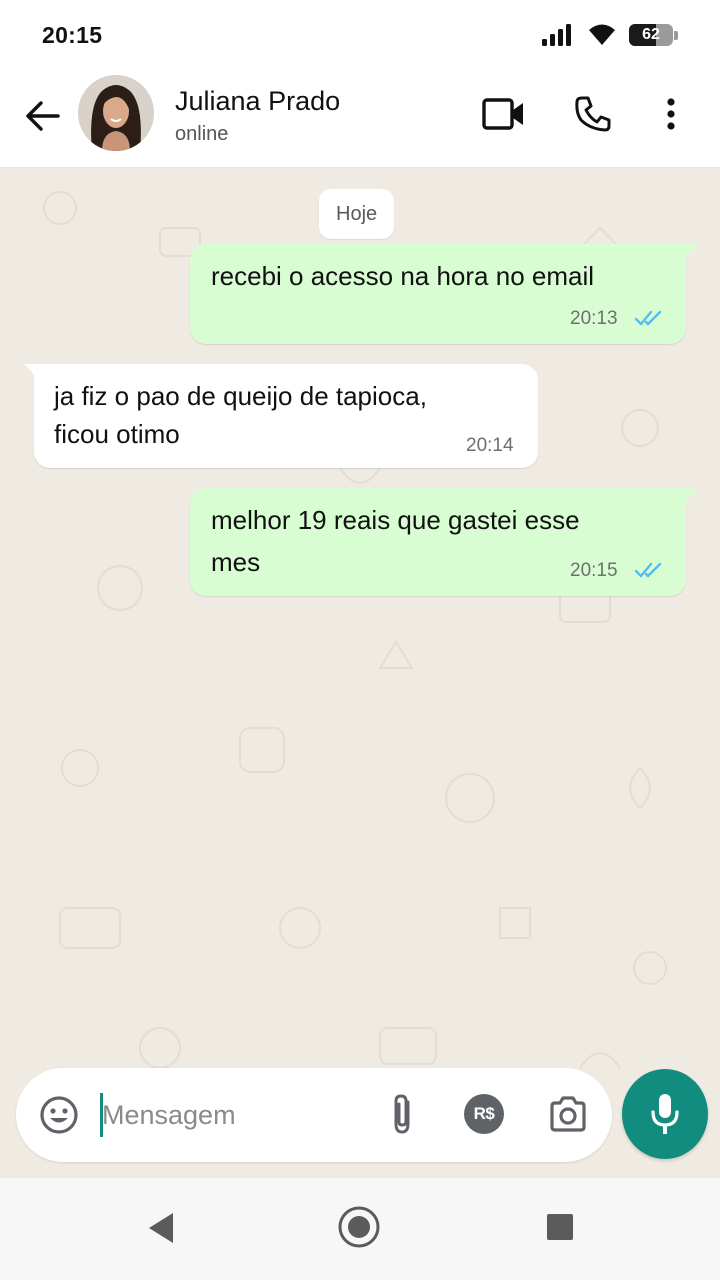 This screenshot has width=720, height=1280. What do you see at coordinates (594, 570) in the screenshot?
I see `message-time: 20:15` at bounding box center [594, 570].